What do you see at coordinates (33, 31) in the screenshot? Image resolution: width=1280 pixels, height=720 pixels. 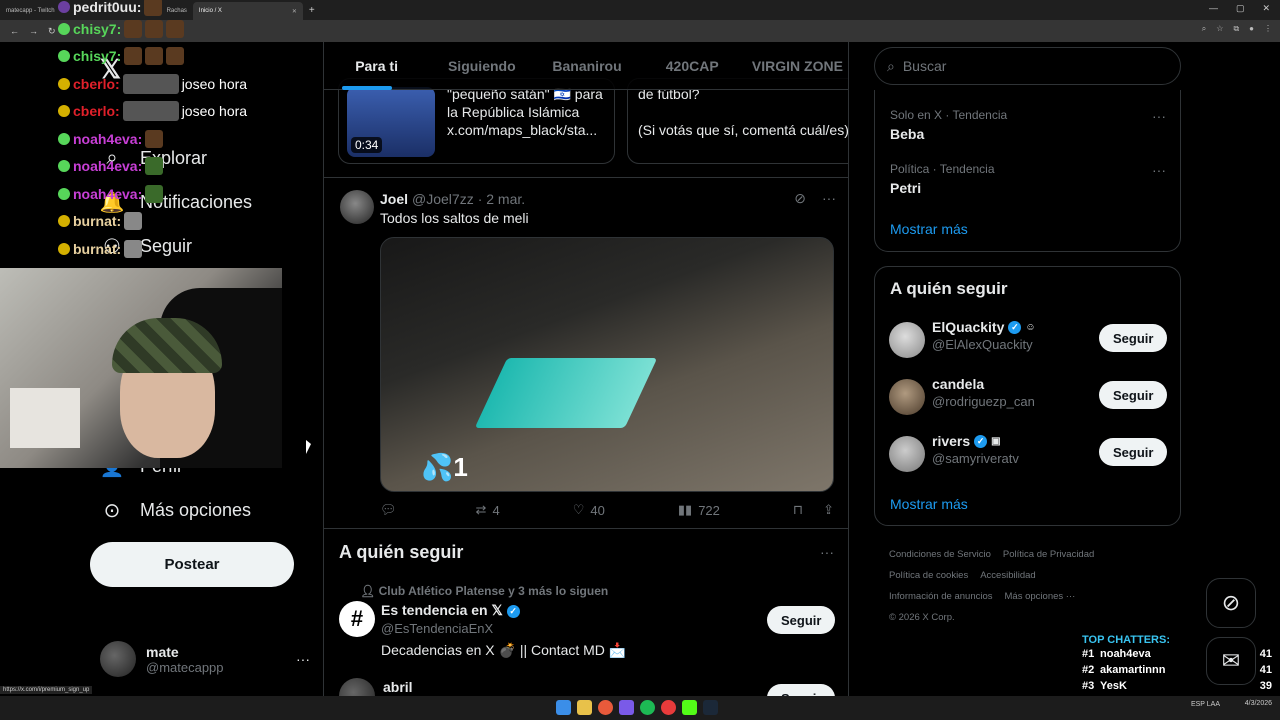 I see `forward-icon: →` at bounding box center [33, 31].